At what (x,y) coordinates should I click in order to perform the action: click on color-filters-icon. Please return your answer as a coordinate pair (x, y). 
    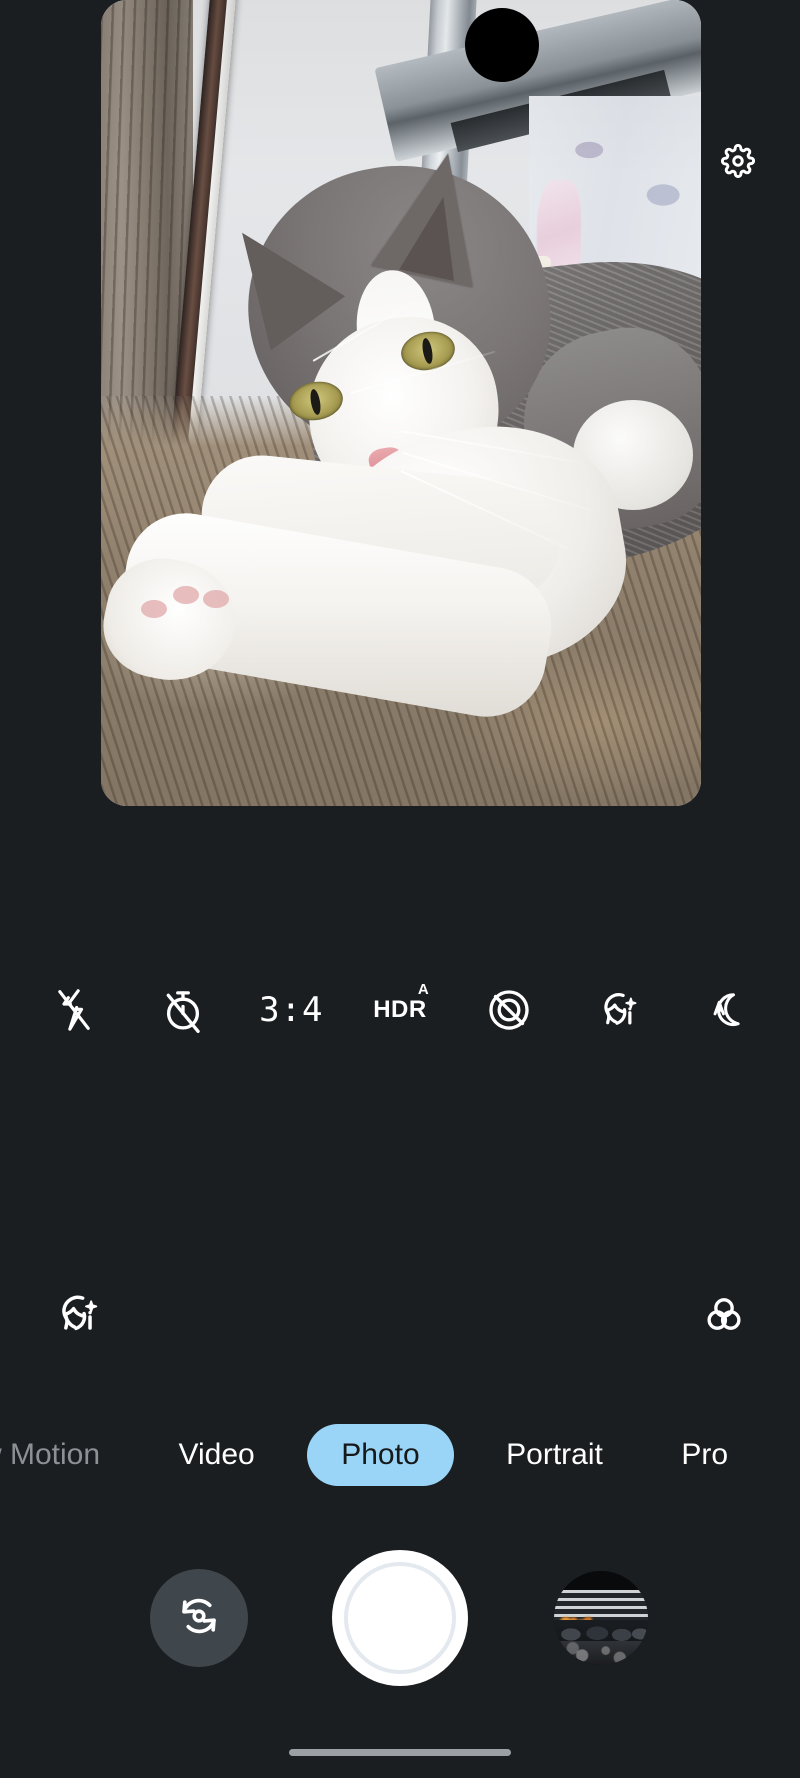
    Looking at the image, I should click on (724, 1316).